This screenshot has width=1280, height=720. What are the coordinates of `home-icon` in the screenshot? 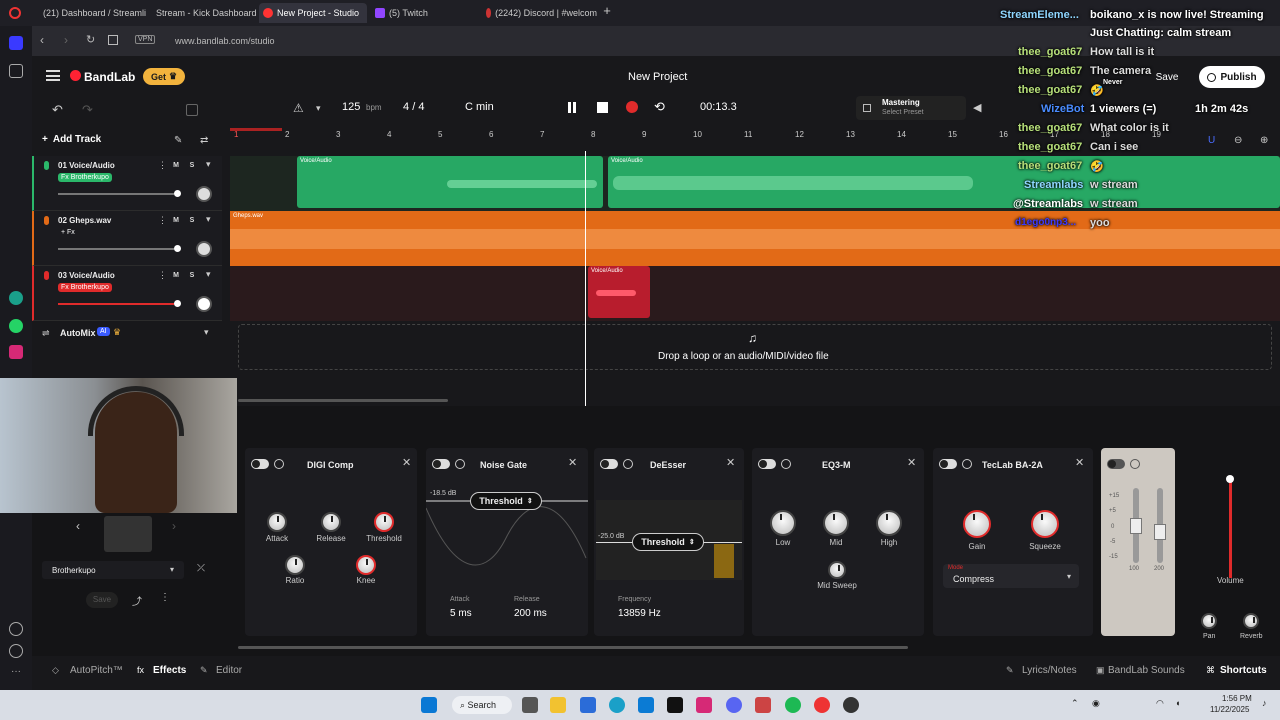 It's located at (16, 43).